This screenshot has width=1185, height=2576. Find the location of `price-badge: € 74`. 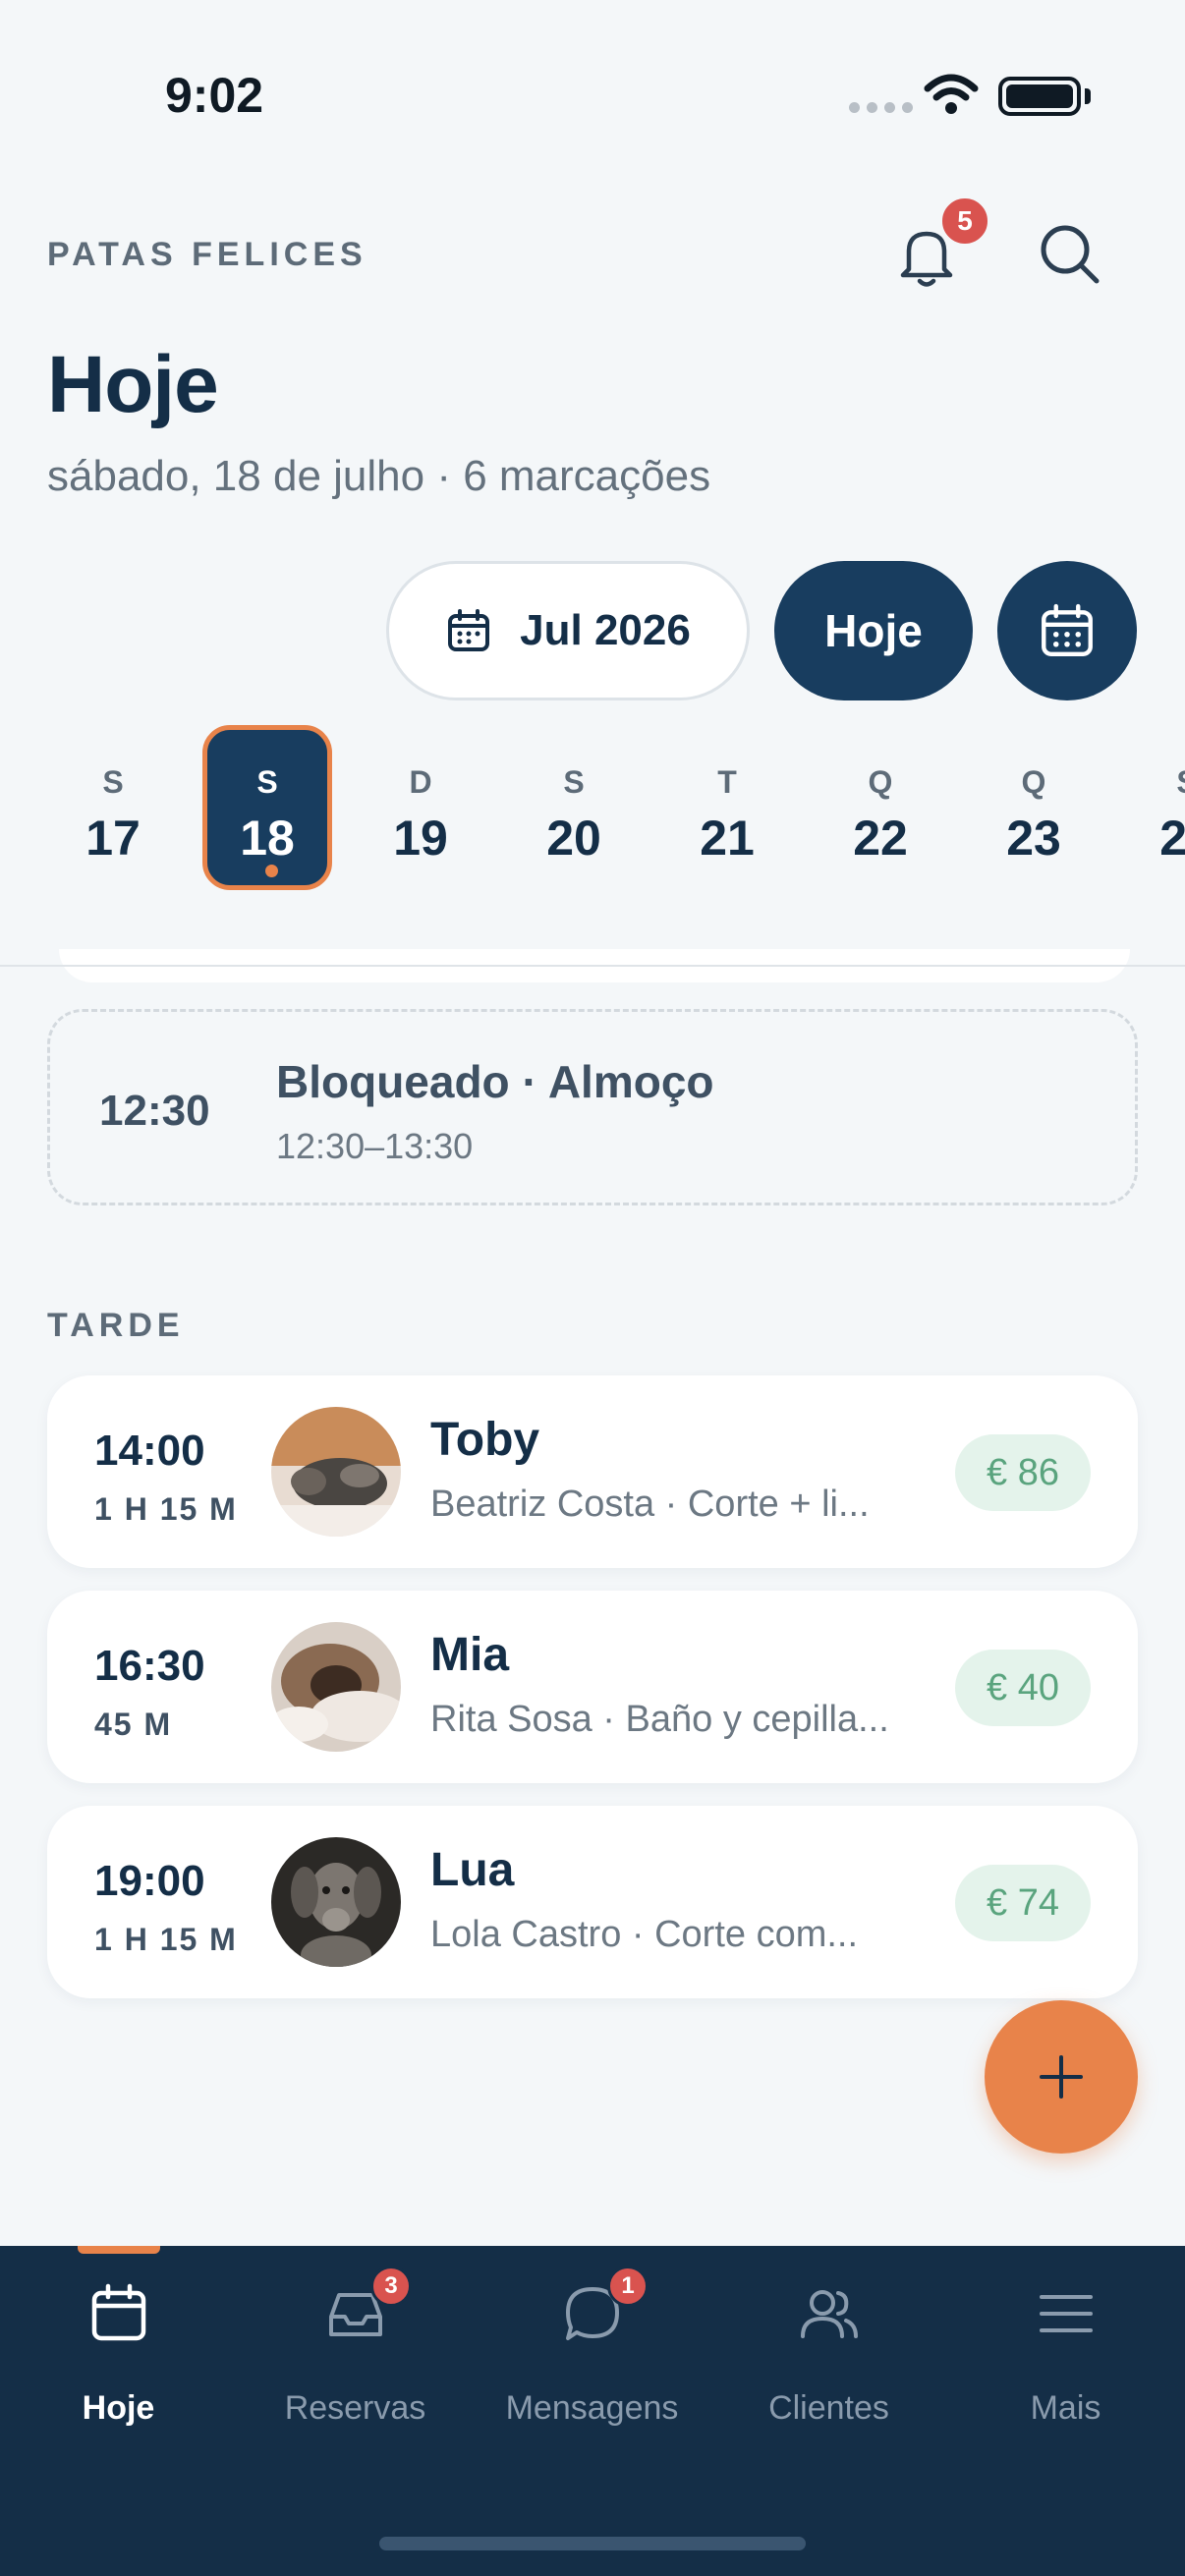

price-badge: € 74 is located at coordinates (1023, 1903).